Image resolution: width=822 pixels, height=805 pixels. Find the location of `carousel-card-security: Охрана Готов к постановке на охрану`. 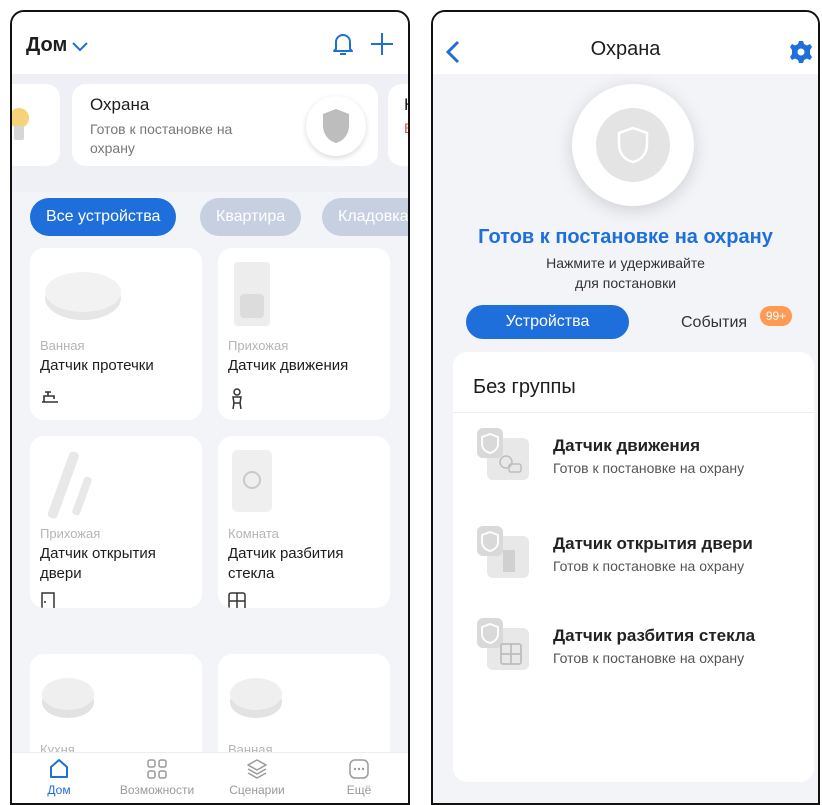

carousel-card-security: Охрана Готов к постановке на охрану is located at coordinates (225, 125).